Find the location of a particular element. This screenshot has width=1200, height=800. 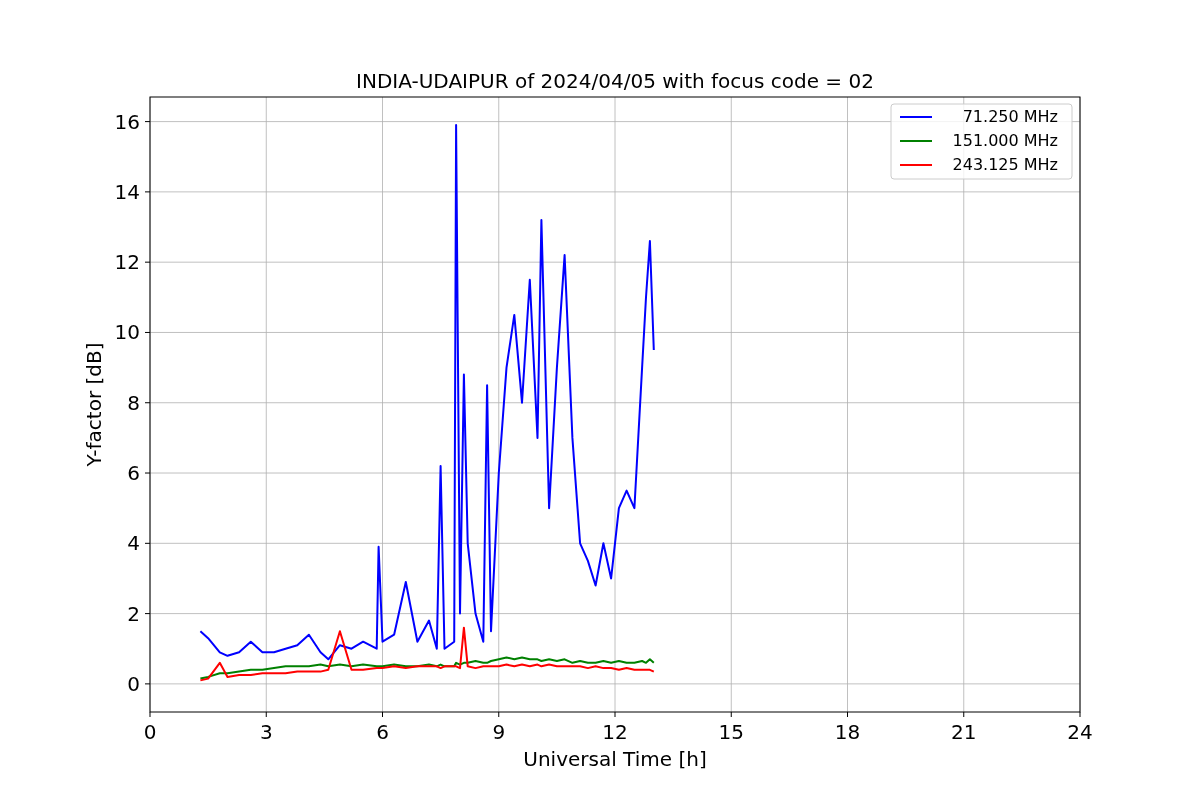

x-axis-label: Universal Time [h] is located at coordinates (615, 759).